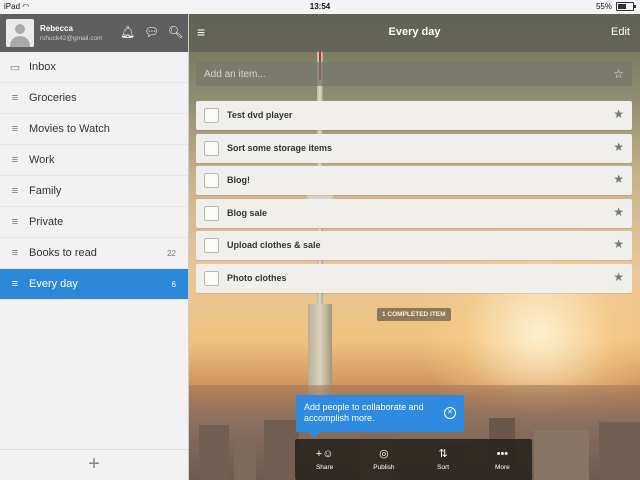  I want to click on publish-button: ◎ Publish, so click(383, 459).